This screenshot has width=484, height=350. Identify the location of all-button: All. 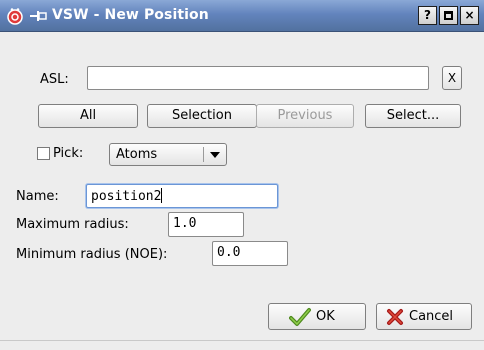
(88, 116).